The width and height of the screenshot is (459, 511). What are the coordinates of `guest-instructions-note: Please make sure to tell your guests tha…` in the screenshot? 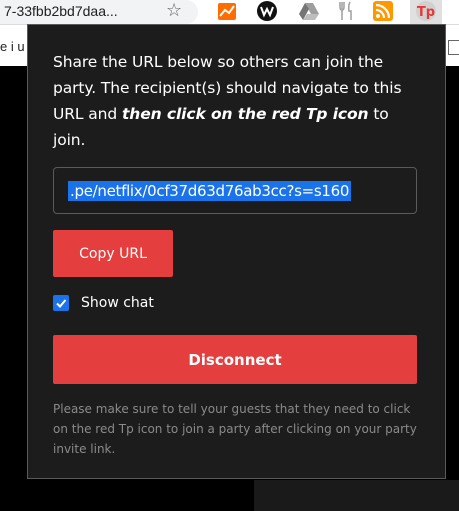 It's located at (235, 429).